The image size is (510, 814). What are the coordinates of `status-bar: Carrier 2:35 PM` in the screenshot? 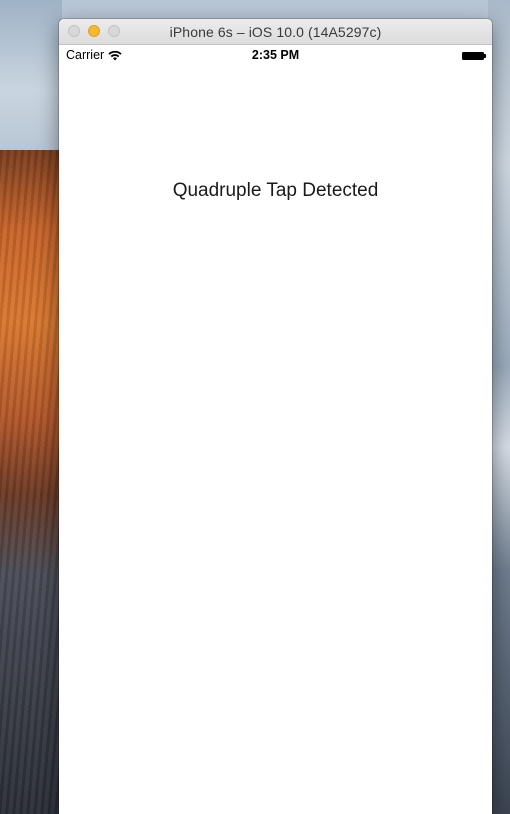 It's located at (275, 56).